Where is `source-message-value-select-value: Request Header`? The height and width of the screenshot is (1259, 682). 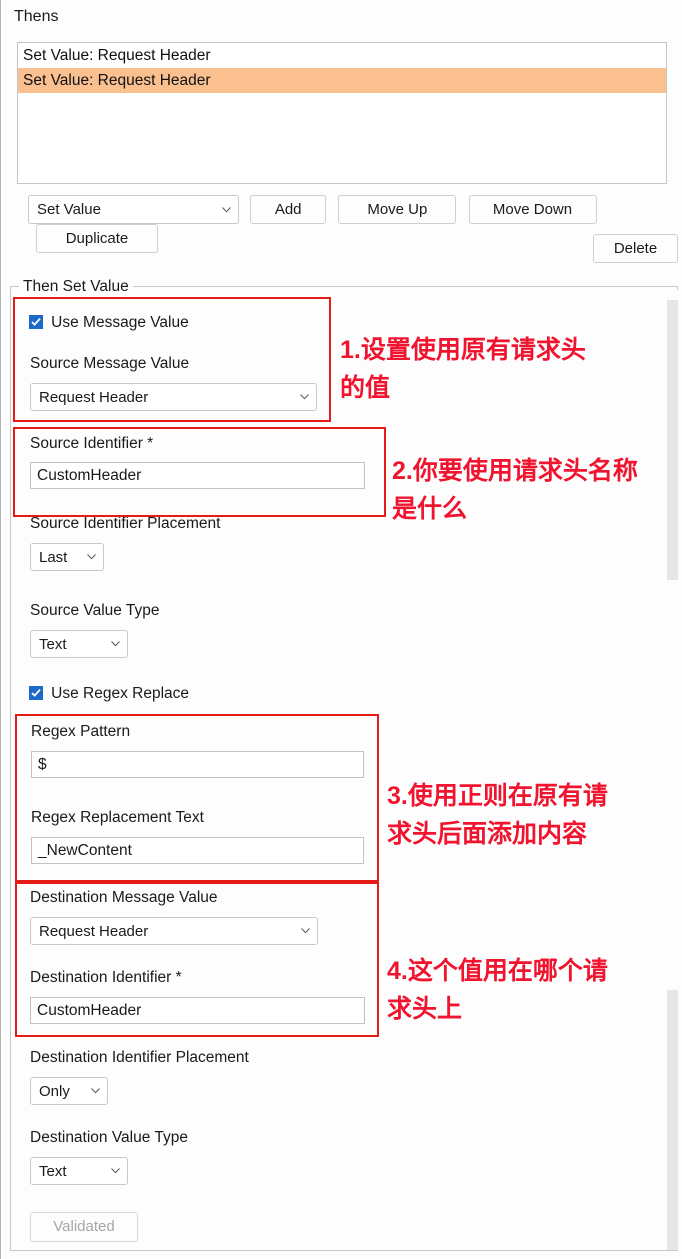
source-message-value-select-value: Request Header is located at coordinates (94, 397).